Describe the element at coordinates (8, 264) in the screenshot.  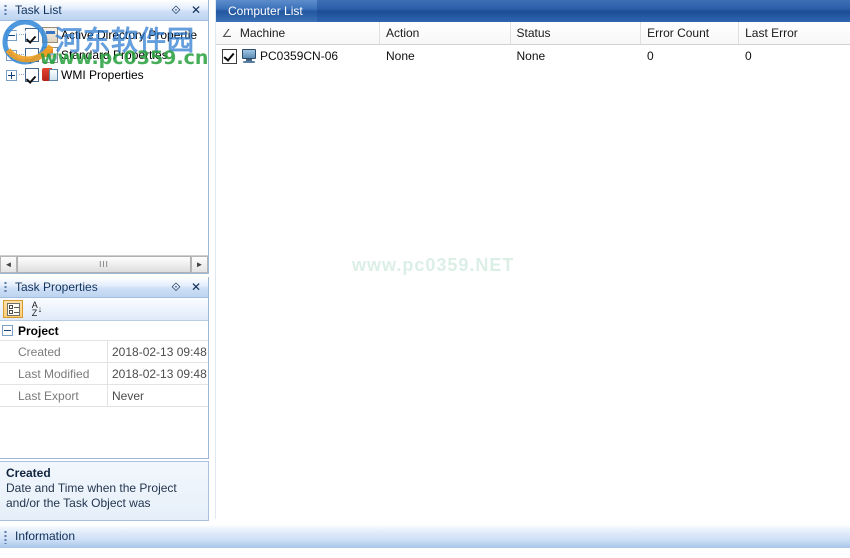
I see `scroll-left-icon: ◄` at that location.